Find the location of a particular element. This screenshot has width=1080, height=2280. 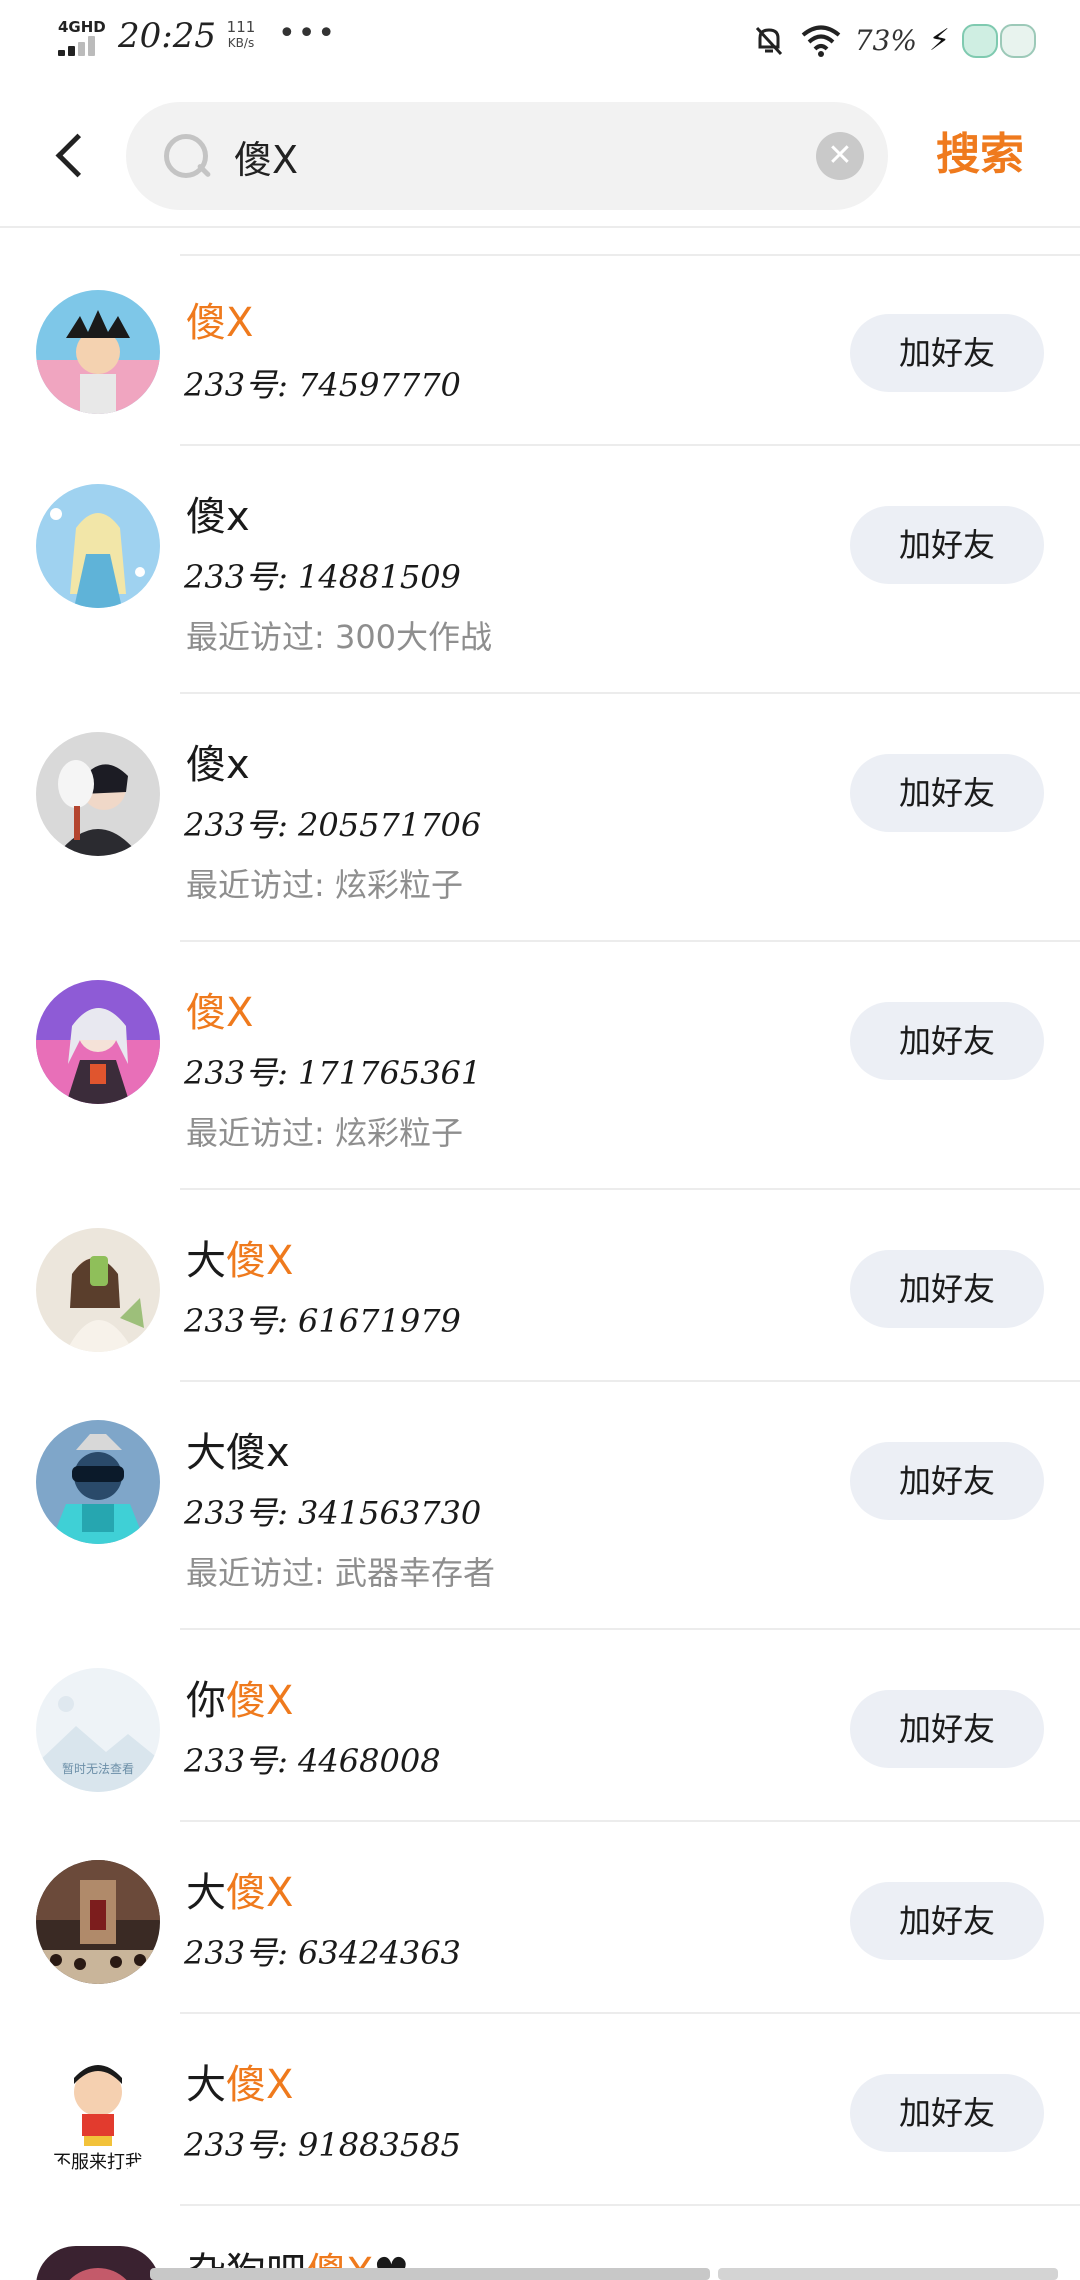

user-name: 你傻X is located at coordinates (240, 1701).